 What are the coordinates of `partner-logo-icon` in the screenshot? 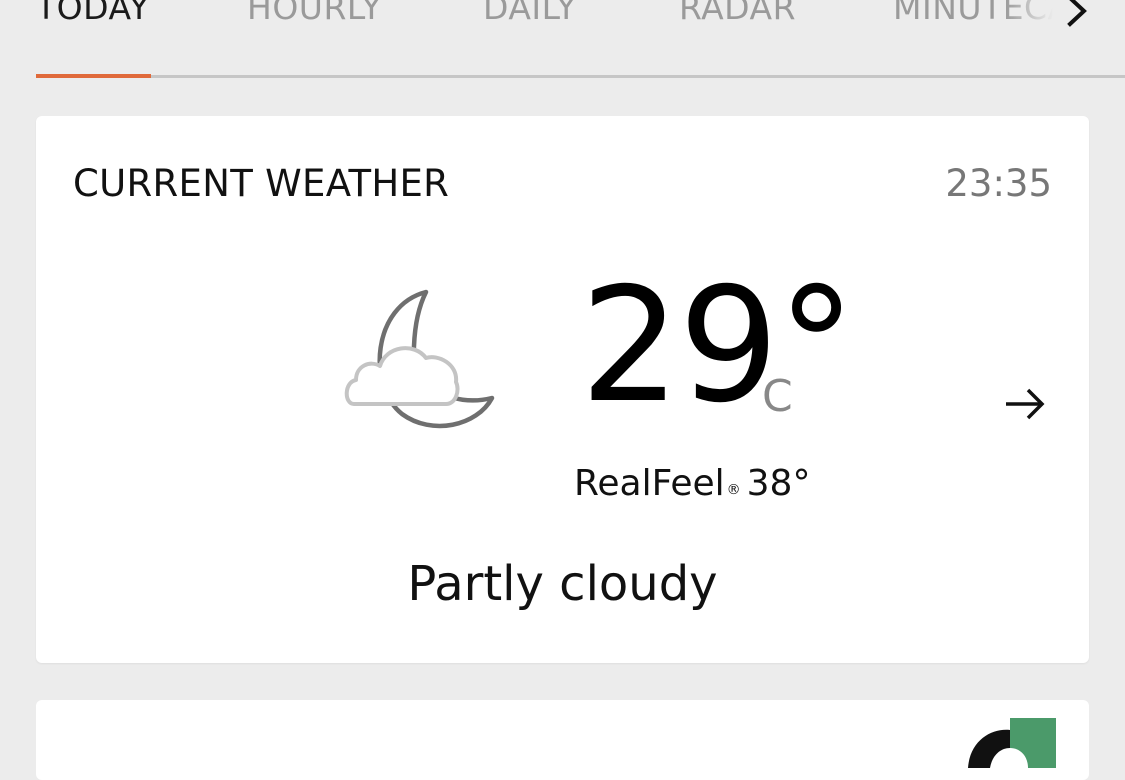 It's located at (1012, 743).